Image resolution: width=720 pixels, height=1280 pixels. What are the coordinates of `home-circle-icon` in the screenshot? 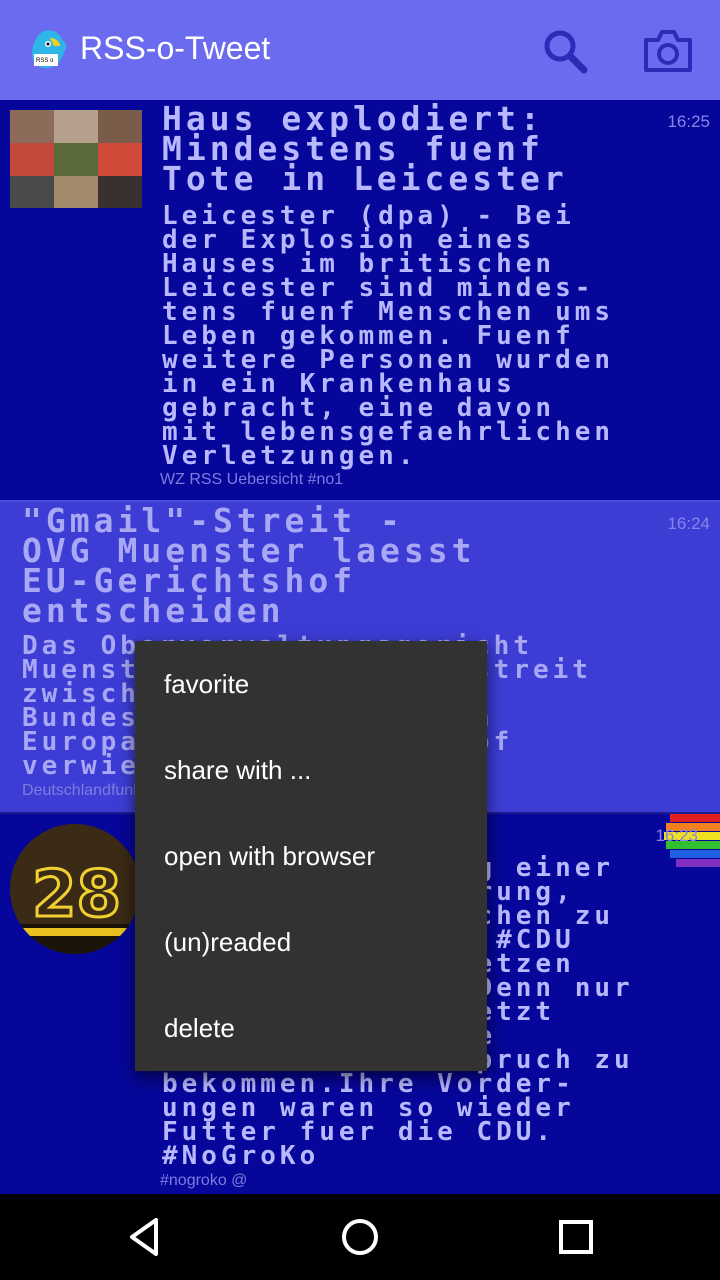 It's located at (360, 1237).